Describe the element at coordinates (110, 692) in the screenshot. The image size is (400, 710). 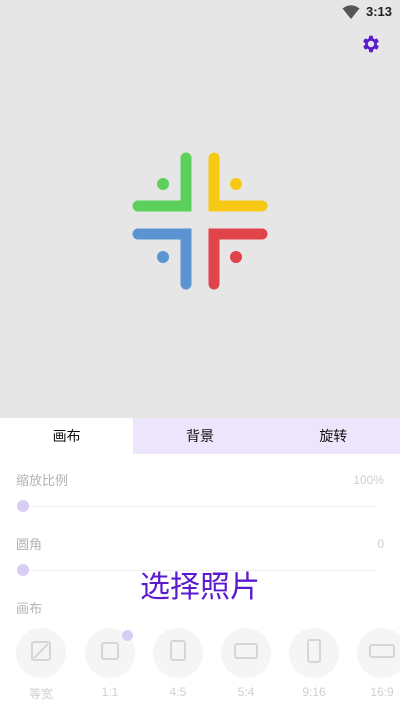
I see `ratio-label: 1:1` at that location.